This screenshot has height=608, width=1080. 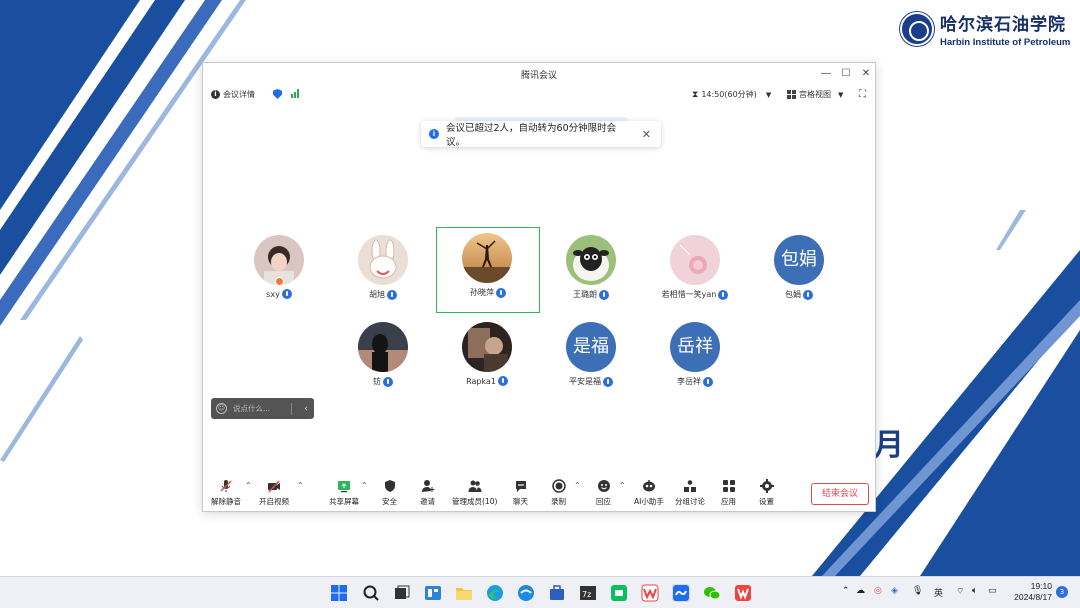 What do you see at coordinates (520, 501) in the screenshot?
I see `chat-label: 聊天` at bounding box center [520, 501].